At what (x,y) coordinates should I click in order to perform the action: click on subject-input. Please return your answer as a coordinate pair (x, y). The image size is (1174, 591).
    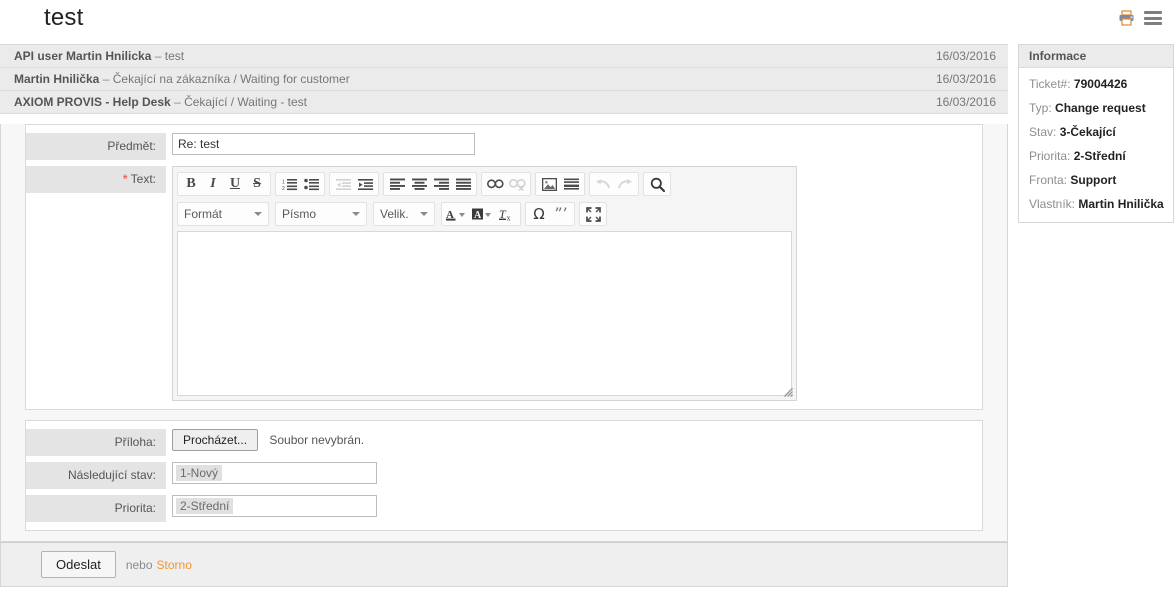
    Looking at the image, I should click on (323, 144).